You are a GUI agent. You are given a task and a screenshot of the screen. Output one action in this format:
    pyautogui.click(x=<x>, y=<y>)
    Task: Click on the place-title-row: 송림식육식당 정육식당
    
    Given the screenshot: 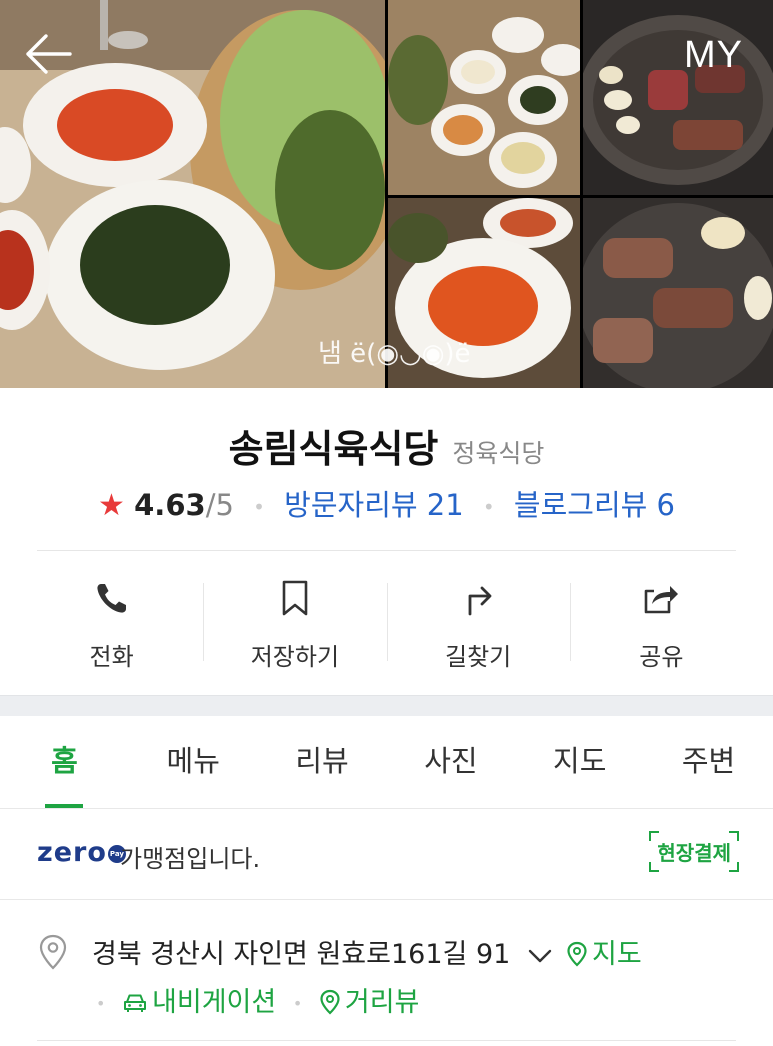 What is the action you would take?
    pyautogui.click(x=386, y=445)
    